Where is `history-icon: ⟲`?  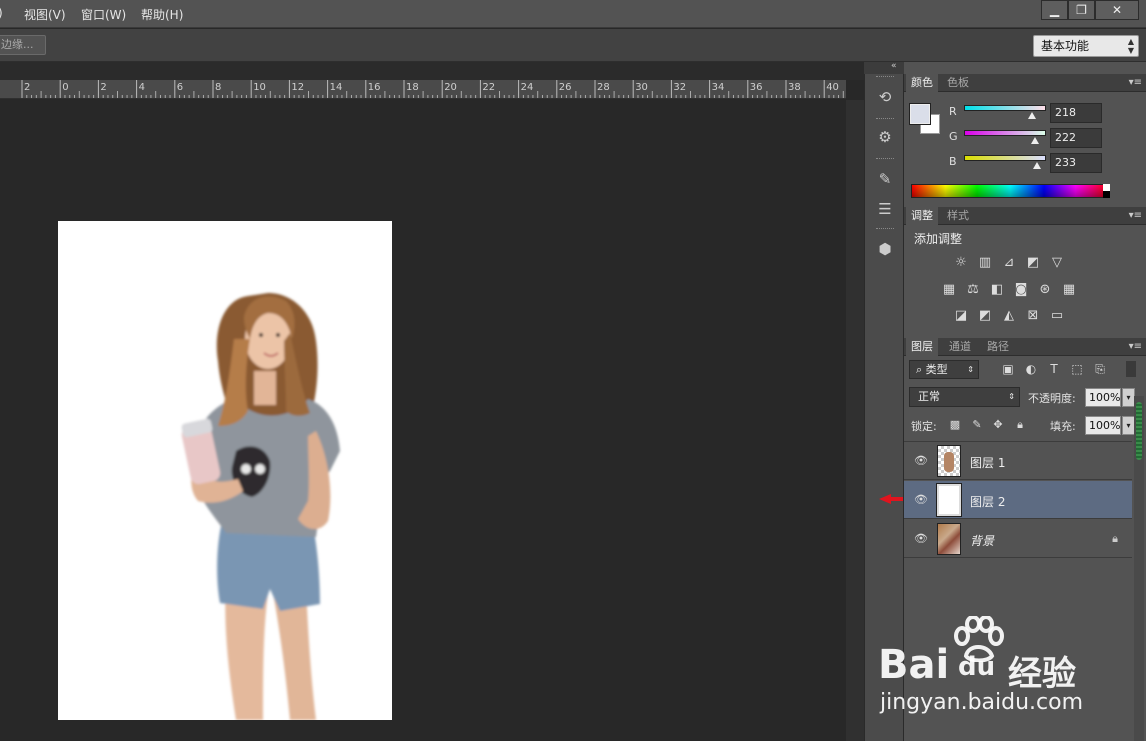
history-icon: ⟲ is located at coordinates (885, 97).